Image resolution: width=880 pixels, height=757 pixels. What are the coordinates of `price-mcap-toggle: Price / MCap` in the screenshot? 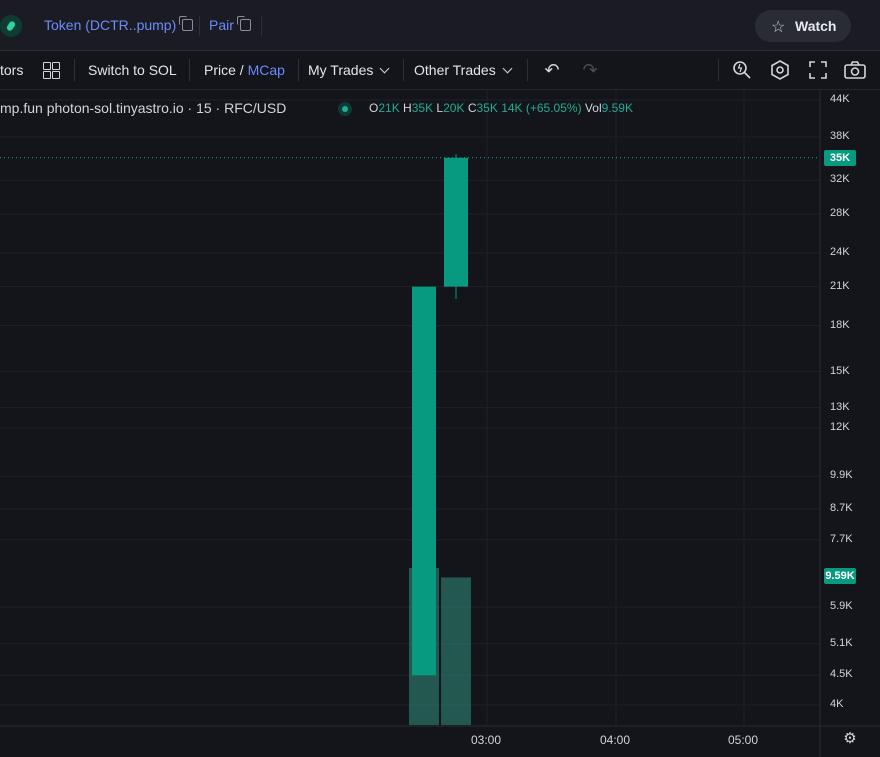 It's located at (244, 70).